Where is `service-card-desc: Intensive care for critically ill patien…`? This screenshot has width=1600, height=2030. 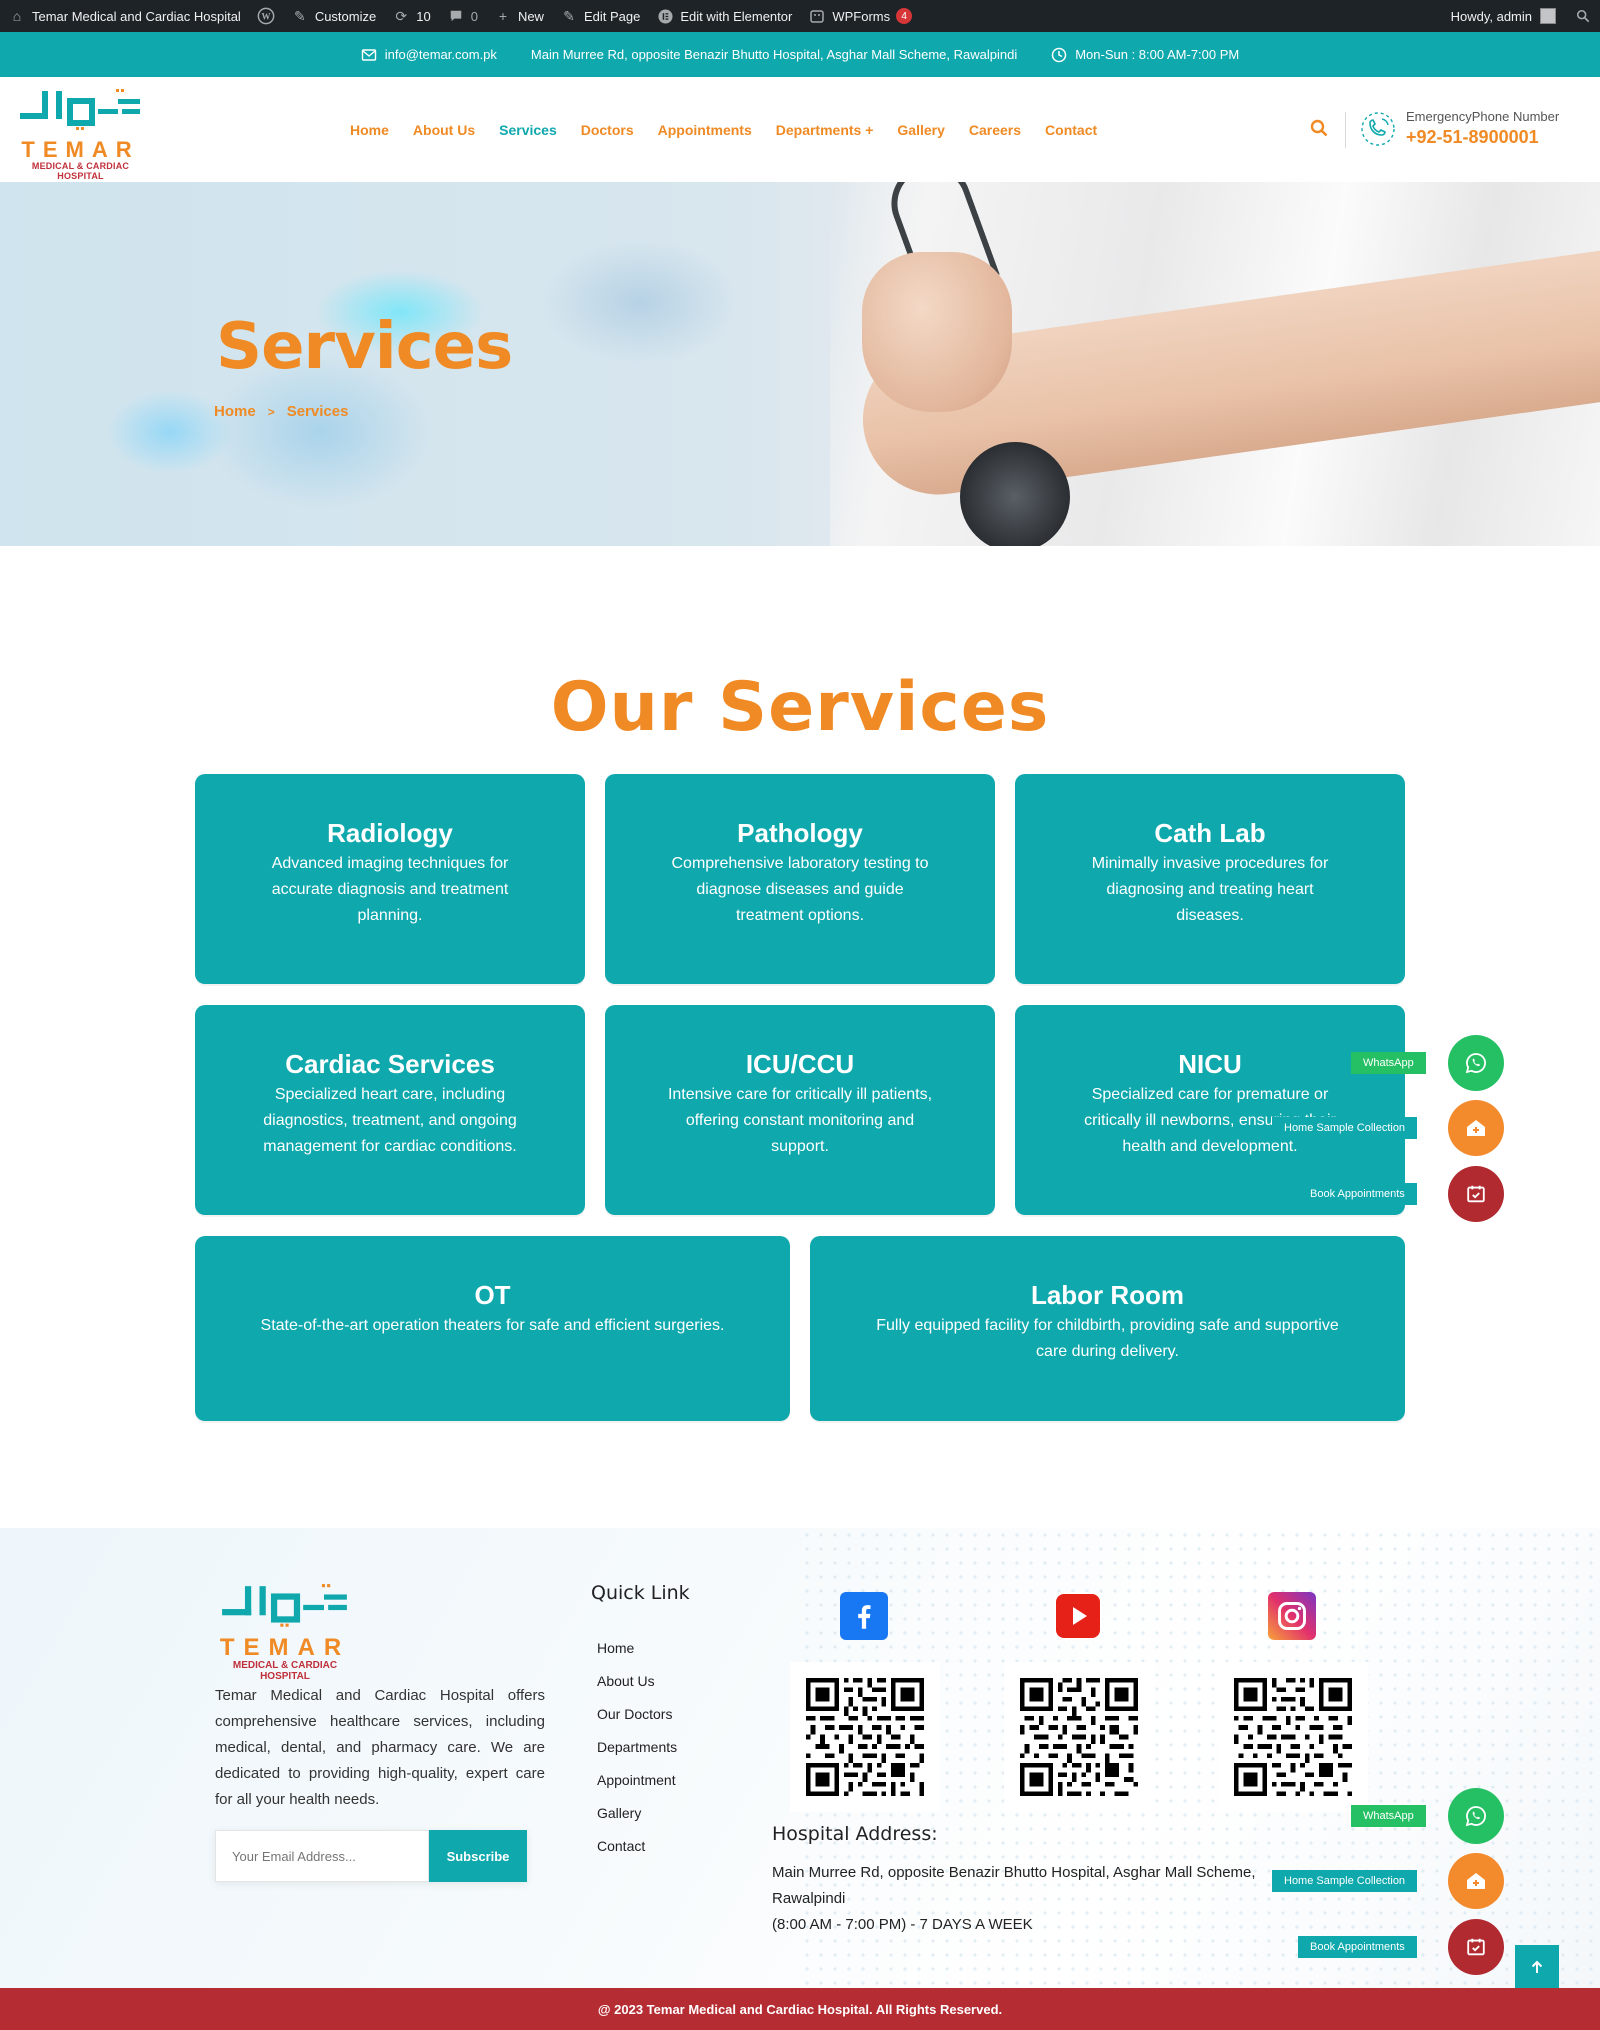
service-card-desc: Intensive care for critically ill patien… is located at coordinates (800, 1120).